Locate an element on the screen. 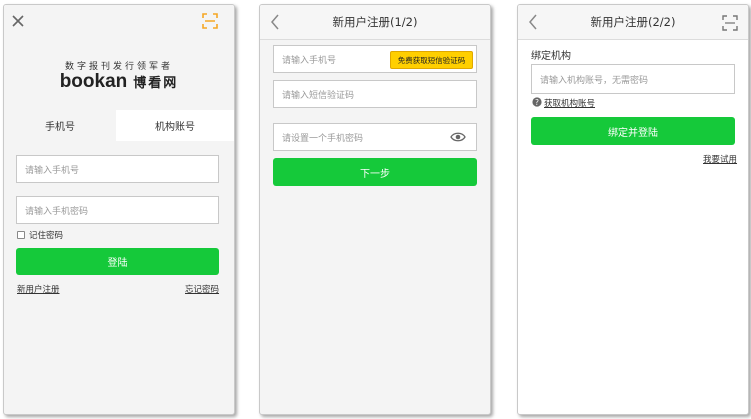 This screenshot has height=419, width=751. page-title: 新用户注册(2/2) is located at coordinates (633, 22).